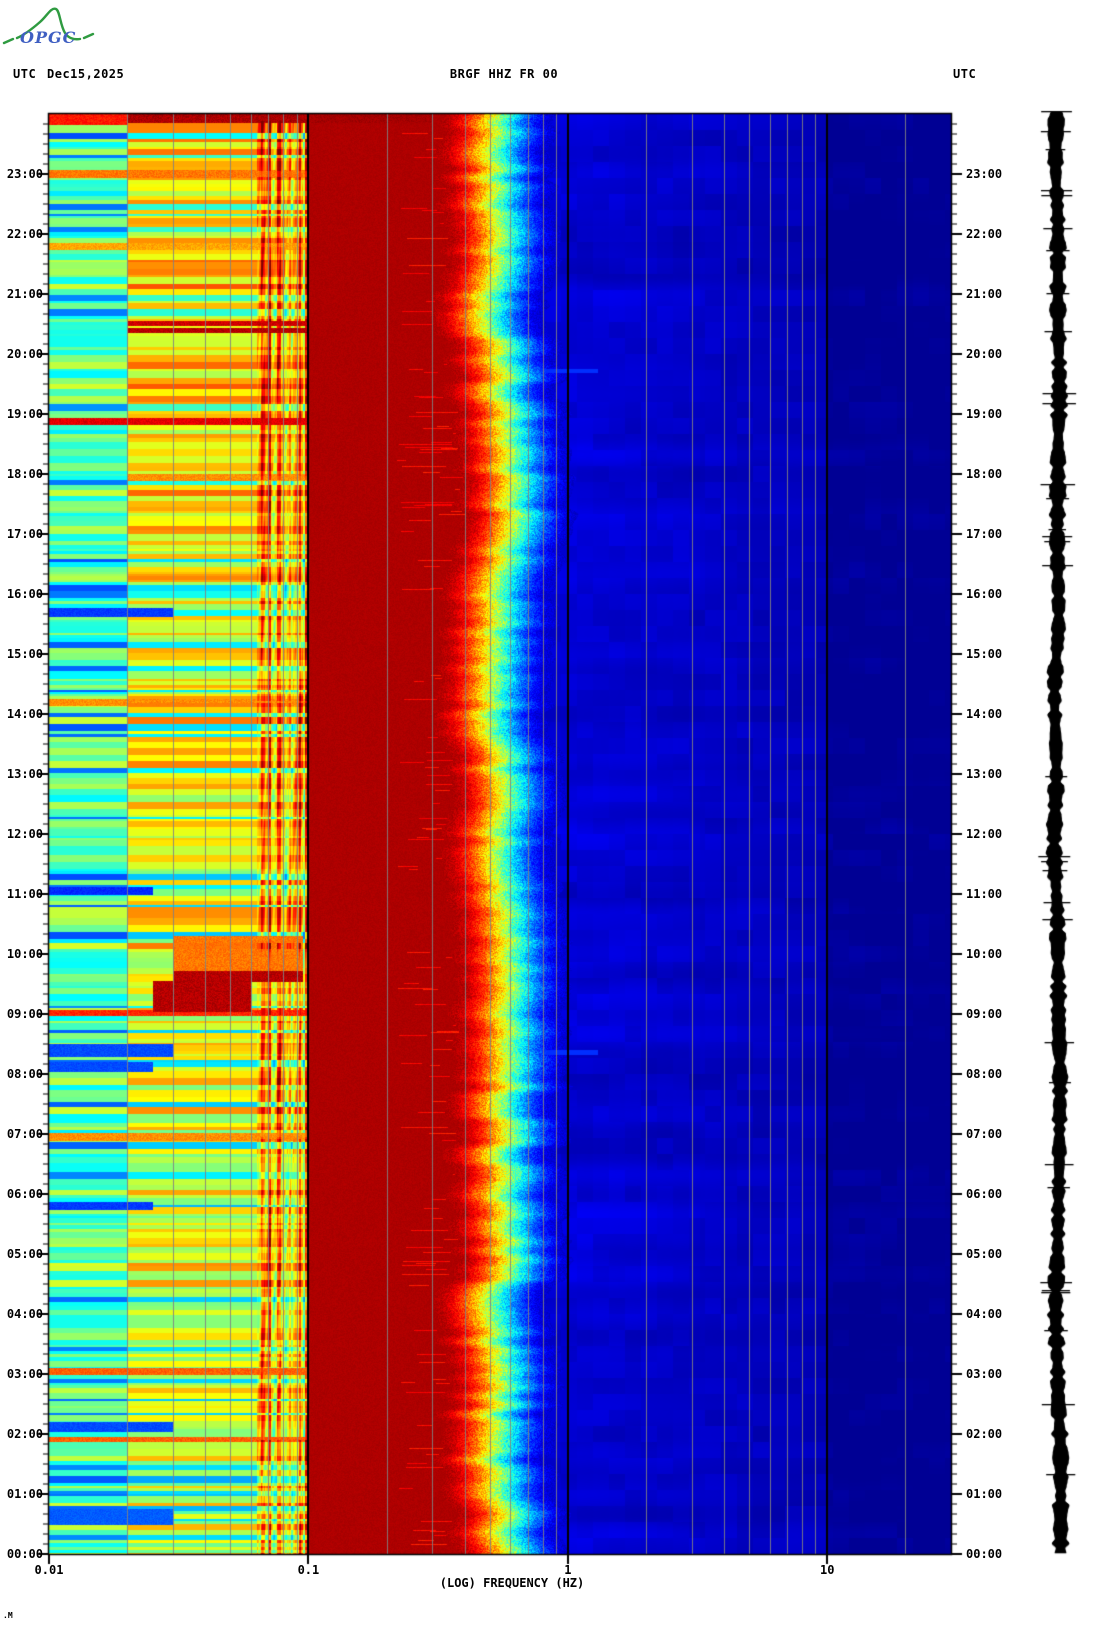 This screenshot has width=1102, height=1634. Describe the element at coordinates (984, 174) in the screenshot. I see `right-hour-label: 23:00` at that location.